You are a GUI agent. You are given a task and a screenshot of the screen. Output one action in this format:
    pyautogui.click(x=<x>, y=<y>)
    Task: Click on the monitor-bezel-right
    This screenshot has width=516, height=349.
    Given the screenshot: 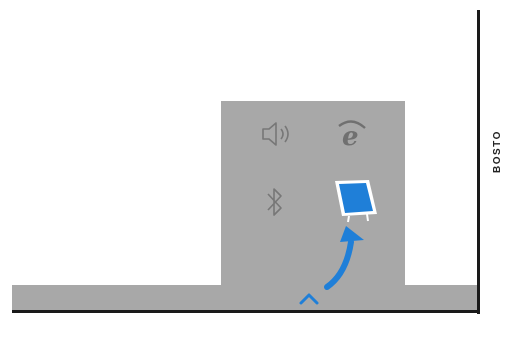 What is the action you would take?
    pyautogui.click(x=478, y=162)
    